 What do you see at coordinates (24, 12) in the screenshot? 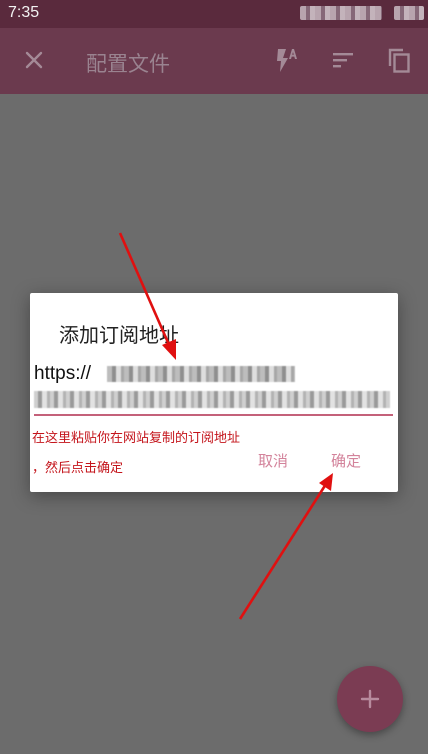
I see `status-time: 7:35` at bounding box center [24, 12].